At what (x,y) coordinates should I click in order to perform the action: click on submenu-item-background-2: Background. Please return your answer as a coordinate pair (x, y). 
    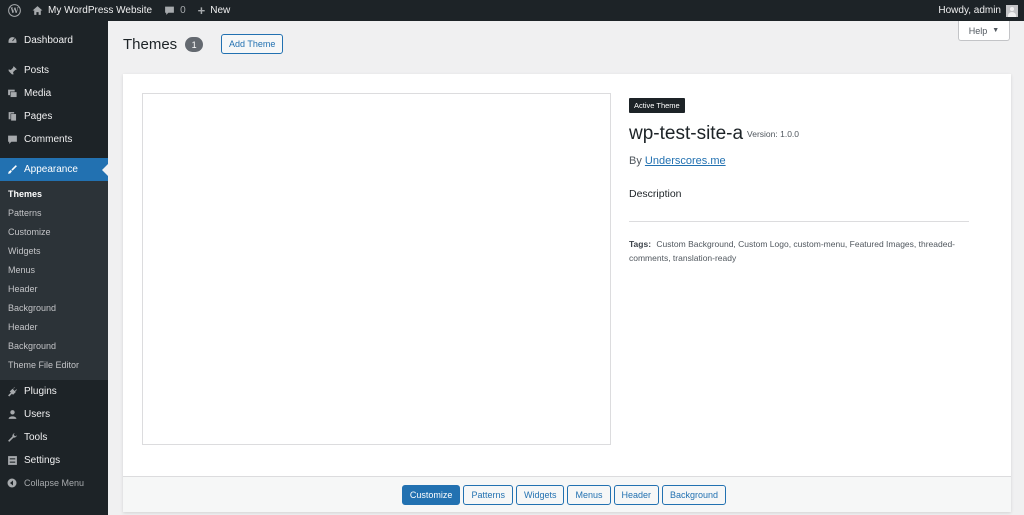
    Looking at the image, I should click on (54, 346).